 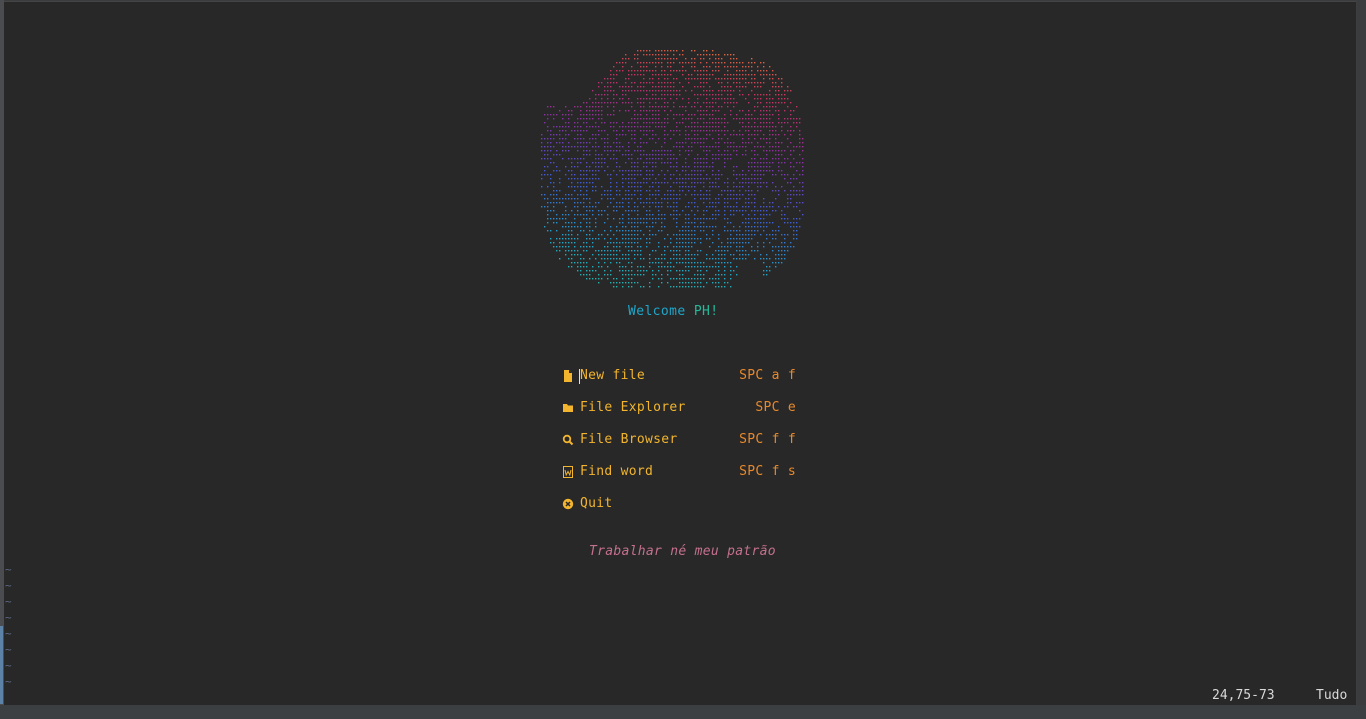 I want to click on menu-item-label: Quit, so click(x=596, y=503).